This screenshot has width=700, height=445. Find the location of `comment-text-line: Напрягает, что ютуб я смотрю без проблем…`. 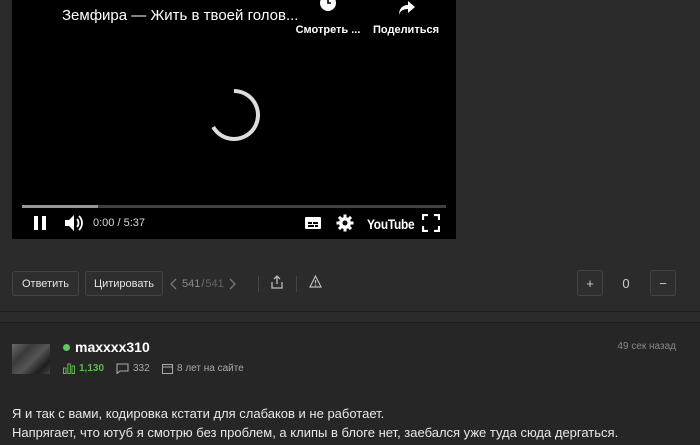

comment-text-line: Напрягает, что ютуб я смотрю без проблем… is located at coordinates (315, 432).